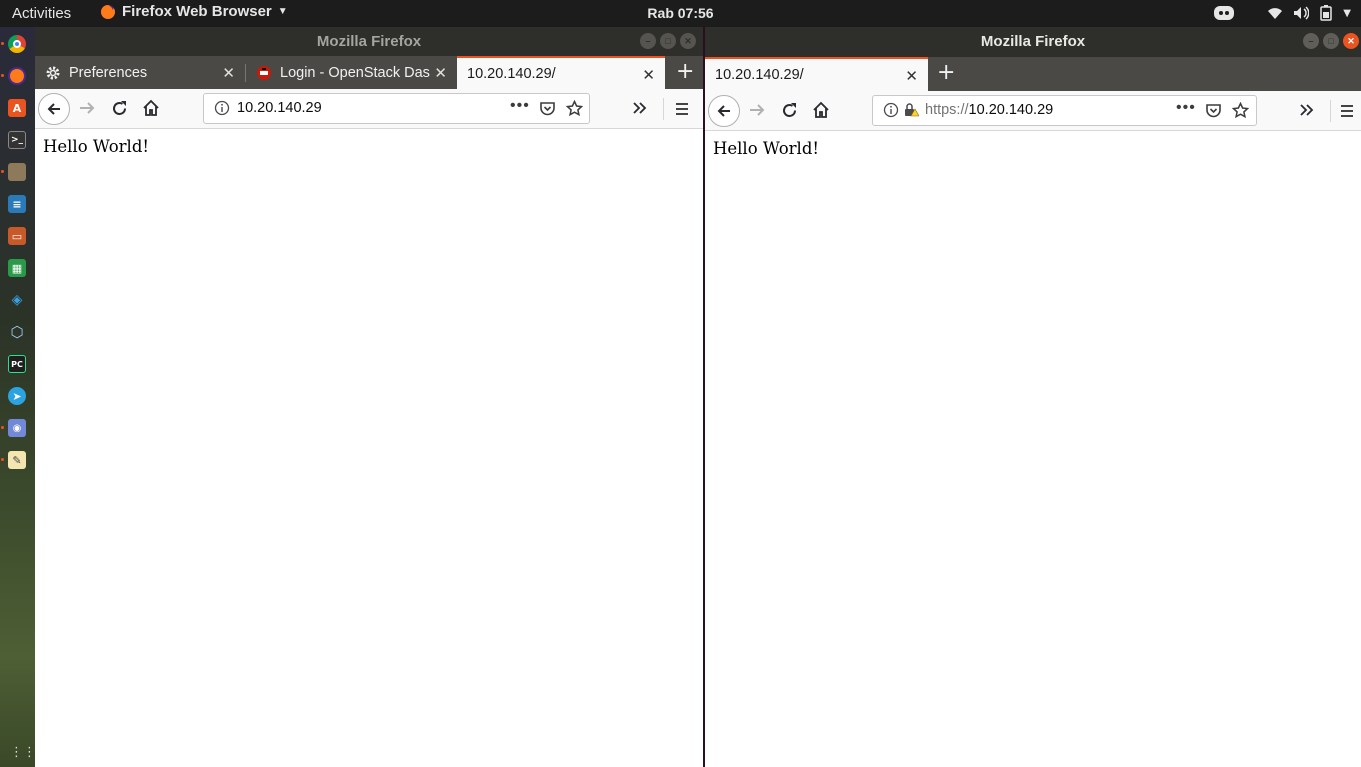 The image size is (1361, 767). What do you see at coordinates (17, 268) in the screenshot?
I see `calc-icon: ▦` at bounding box center [17, 268].